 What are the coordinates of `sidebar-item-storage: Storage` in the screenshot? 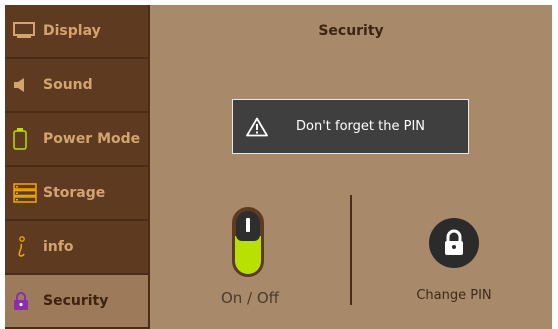 It's located at (76, 193).